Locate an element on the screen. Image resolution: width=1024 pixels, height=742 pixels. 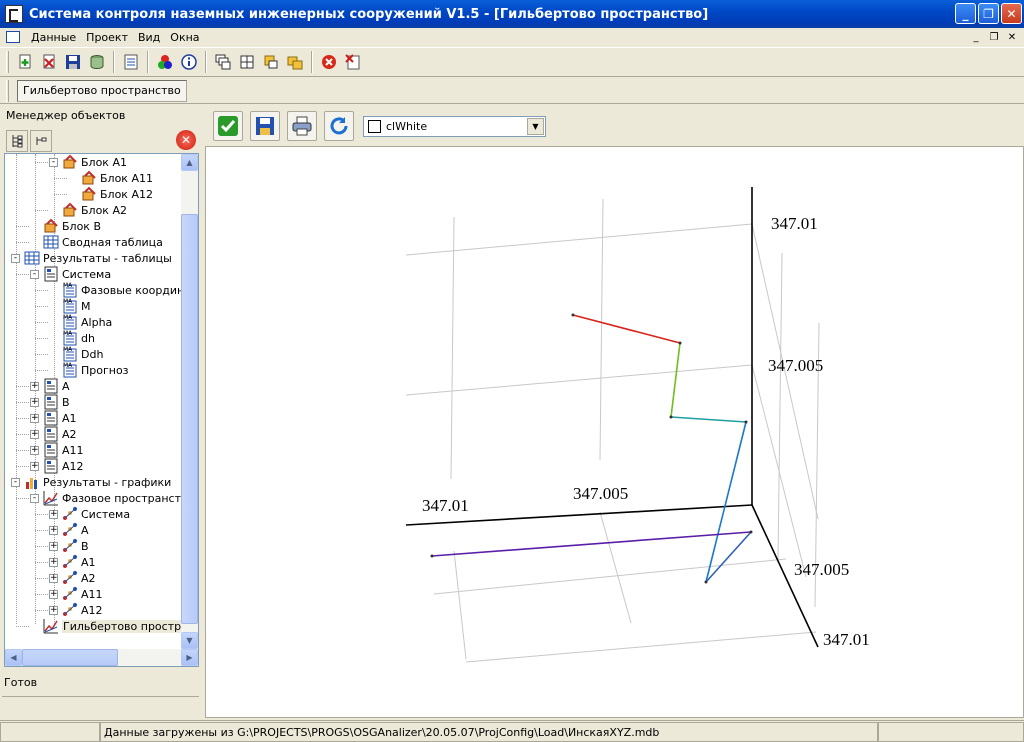
colors-button is located at coordinates (165, 62).